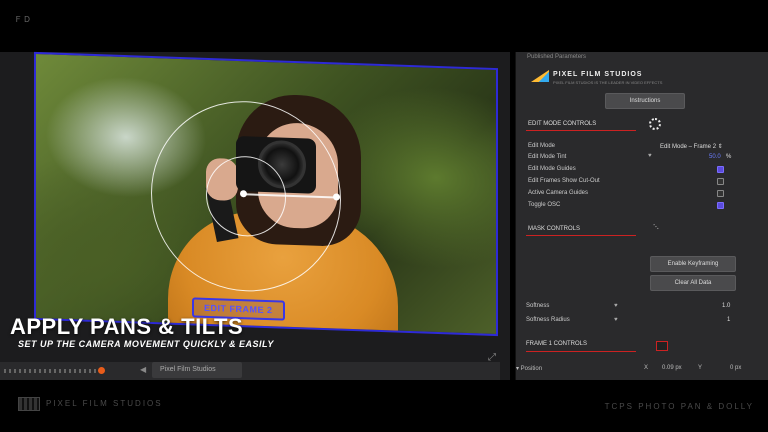  I want to click on osc-center-handle, so click(243, 194).